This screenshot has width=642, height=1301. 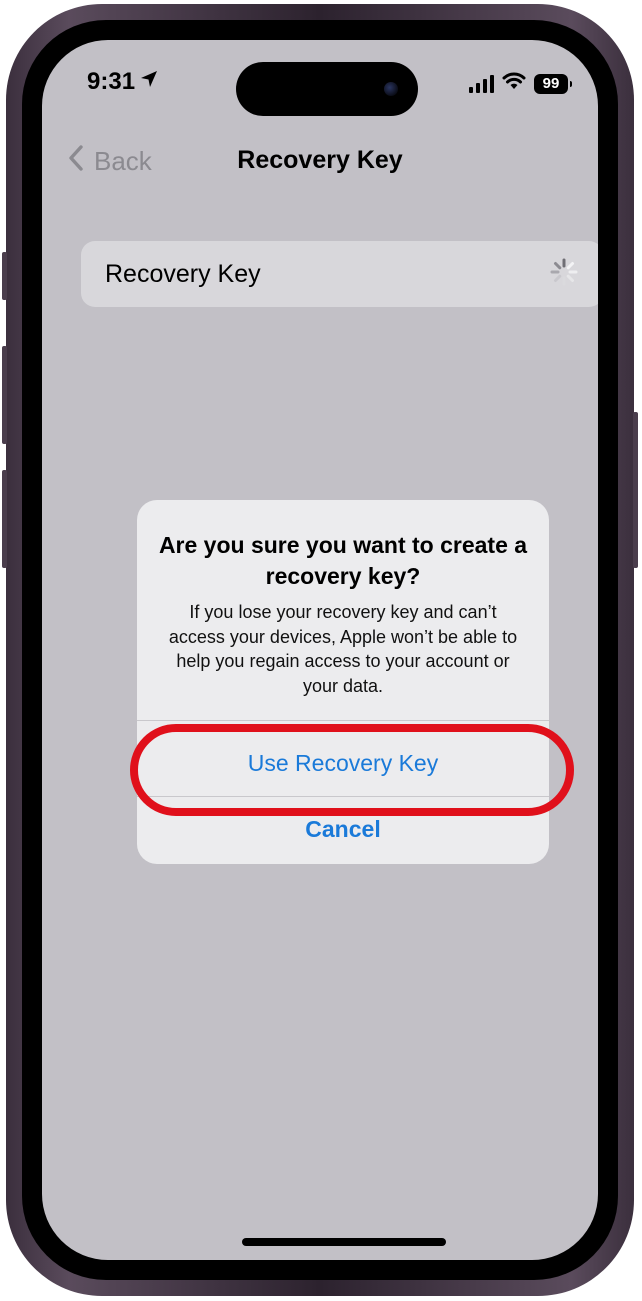 What do you see at coordinates (4, 276) in the screenshot?
I see `action-button` at bounding box center [4, 276].